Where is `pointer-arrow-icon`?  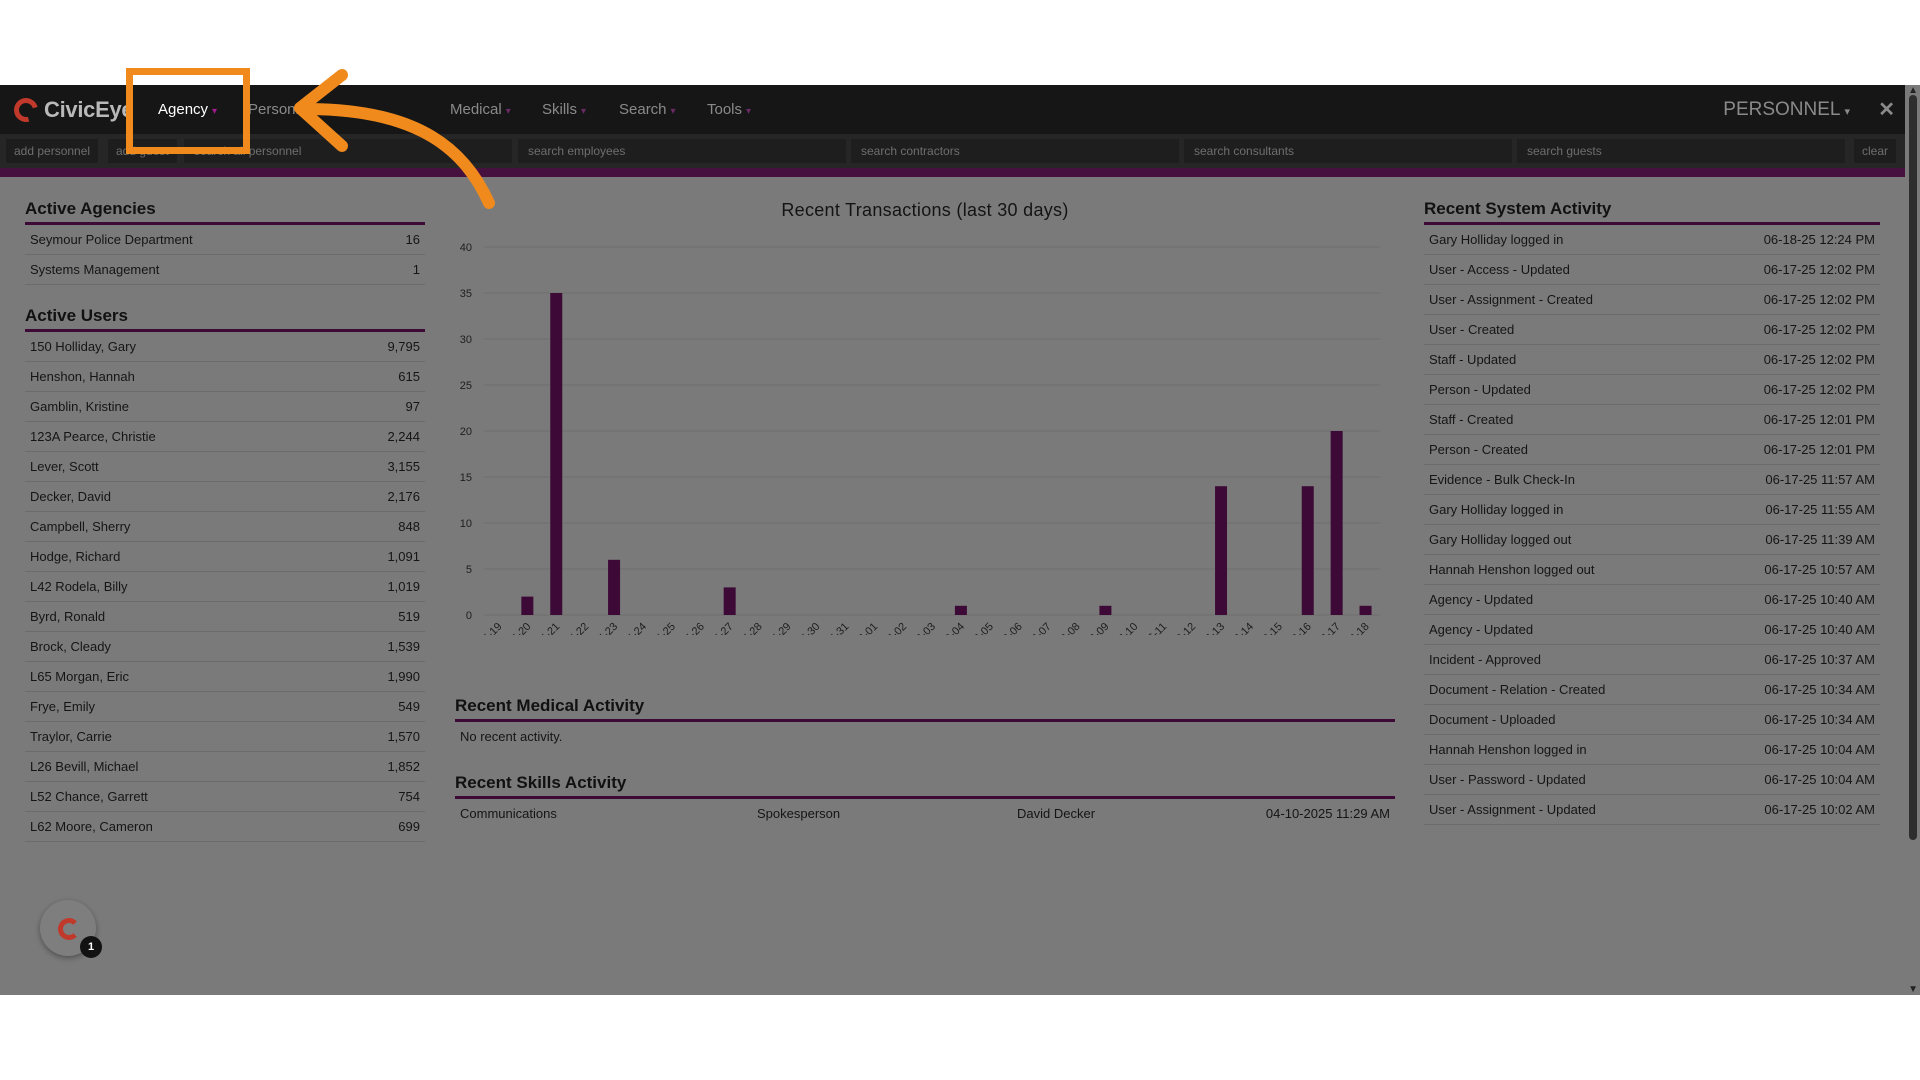 pointer-arrow-icon is located at coordinates (394, 139).